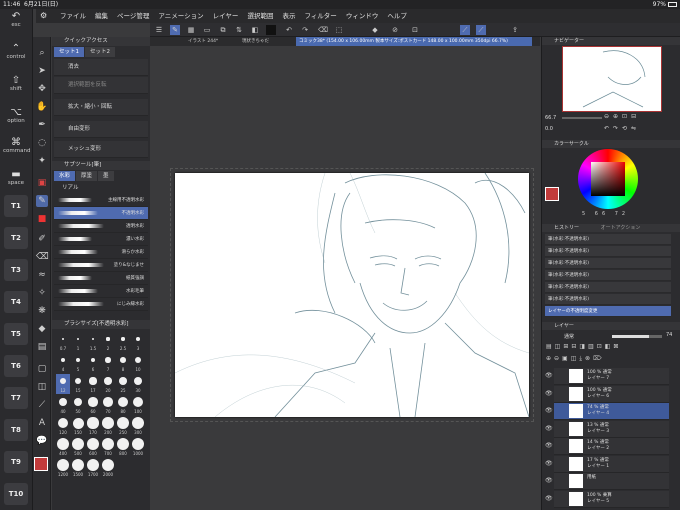 Image resolution: width=680 pixels, height=510 pixels. What do you see at coordinates (42, 89) in the screenshot?
I see `move-tool-icon: ✥` at bounding box center [42, 89].